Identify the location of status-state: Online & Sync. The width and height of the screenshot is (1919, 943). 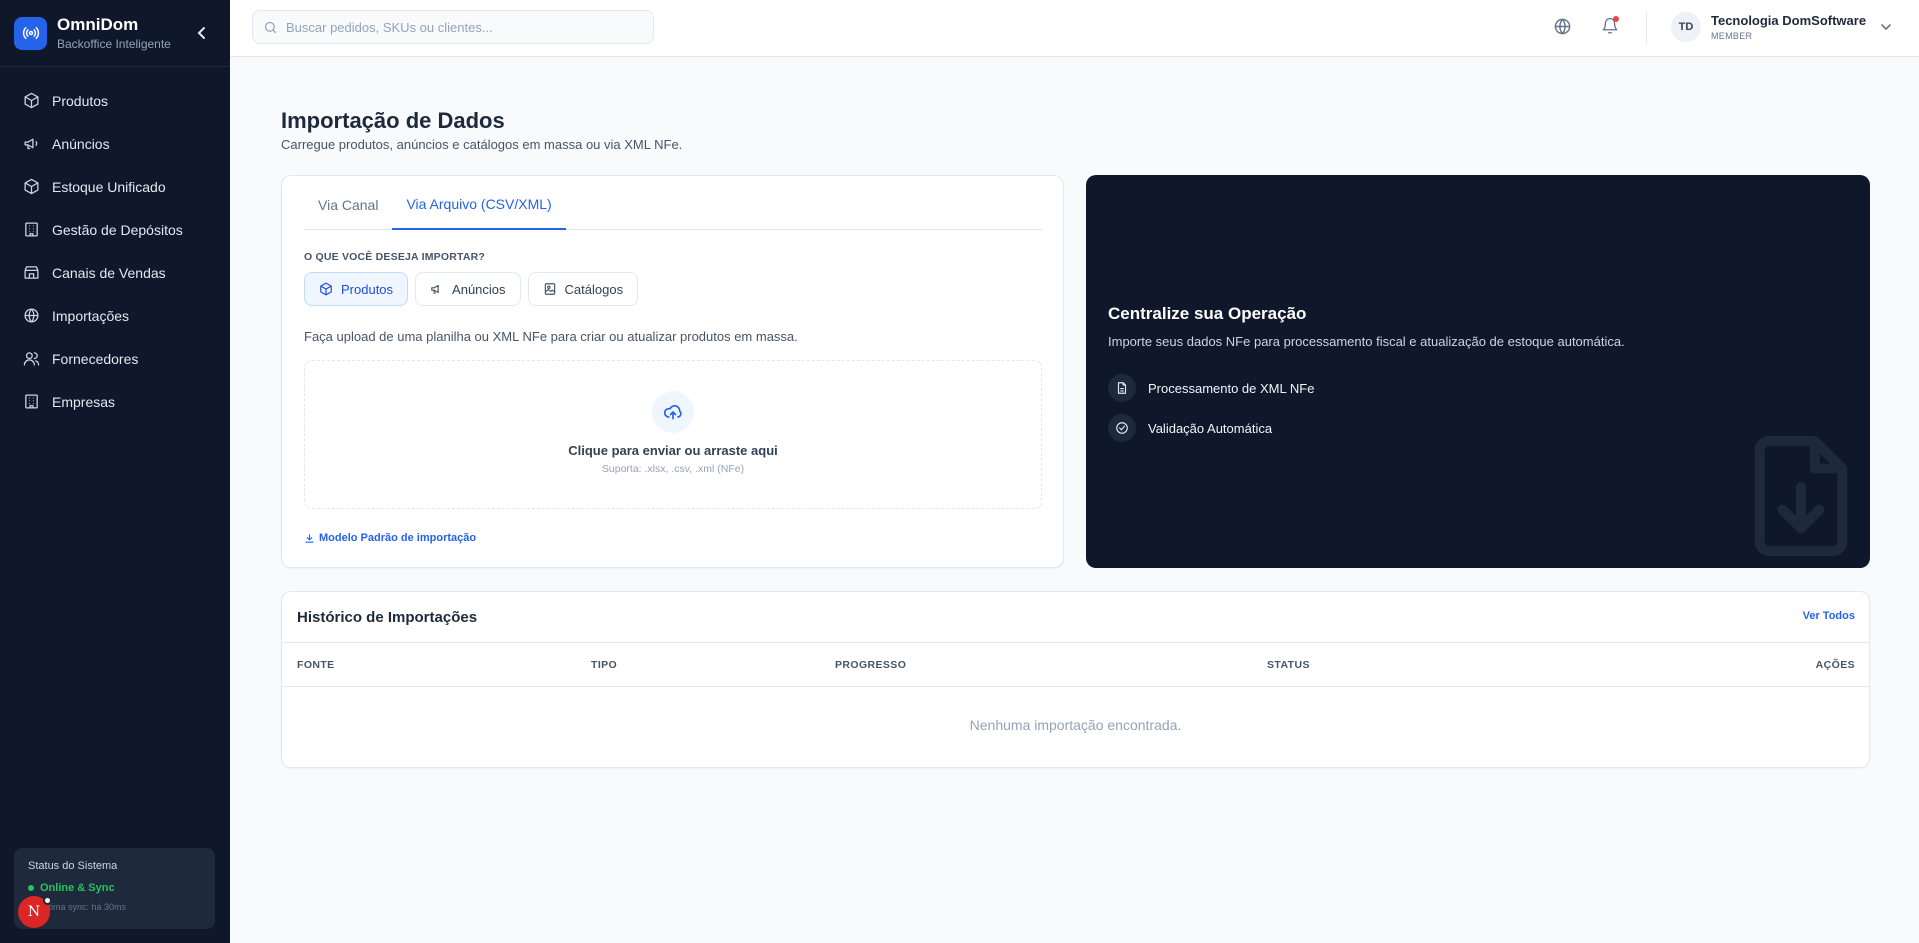
(77, 888).